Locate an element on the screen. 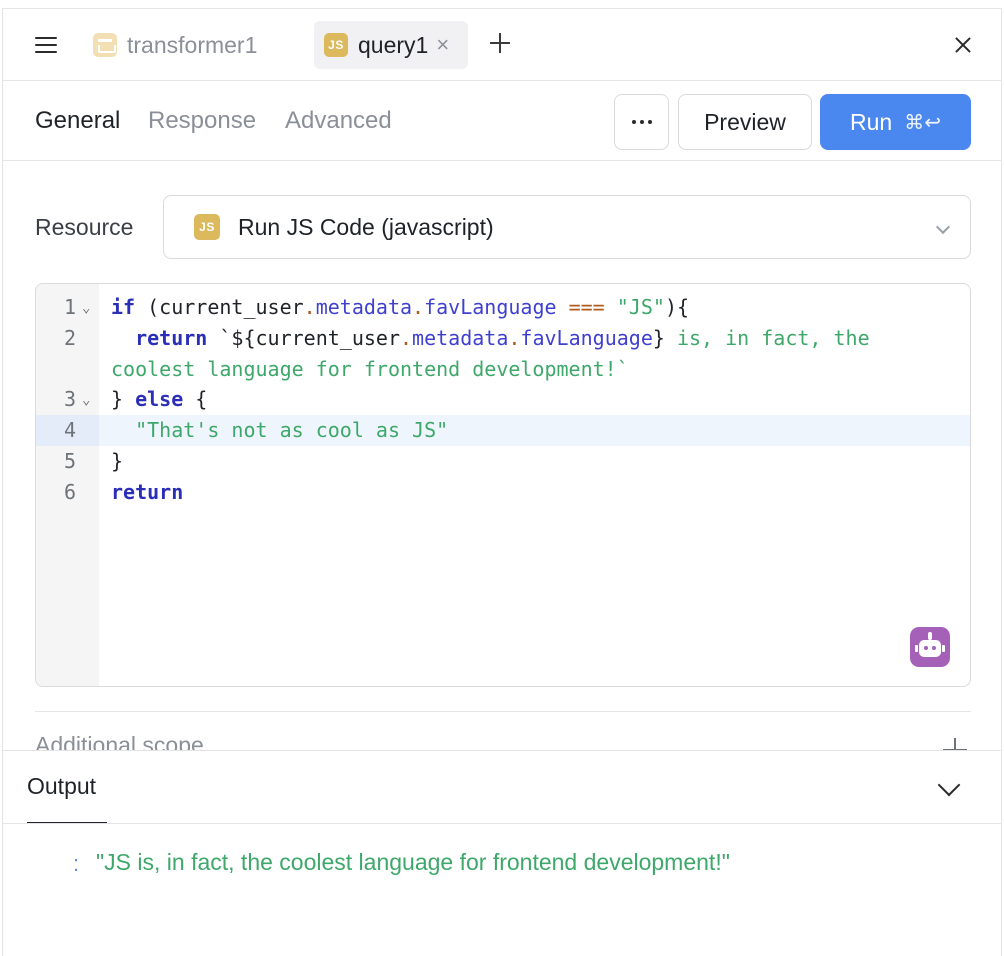 This screenshot has width=1004, height=956. code-line: } else { is located at coordinates (159, 399).